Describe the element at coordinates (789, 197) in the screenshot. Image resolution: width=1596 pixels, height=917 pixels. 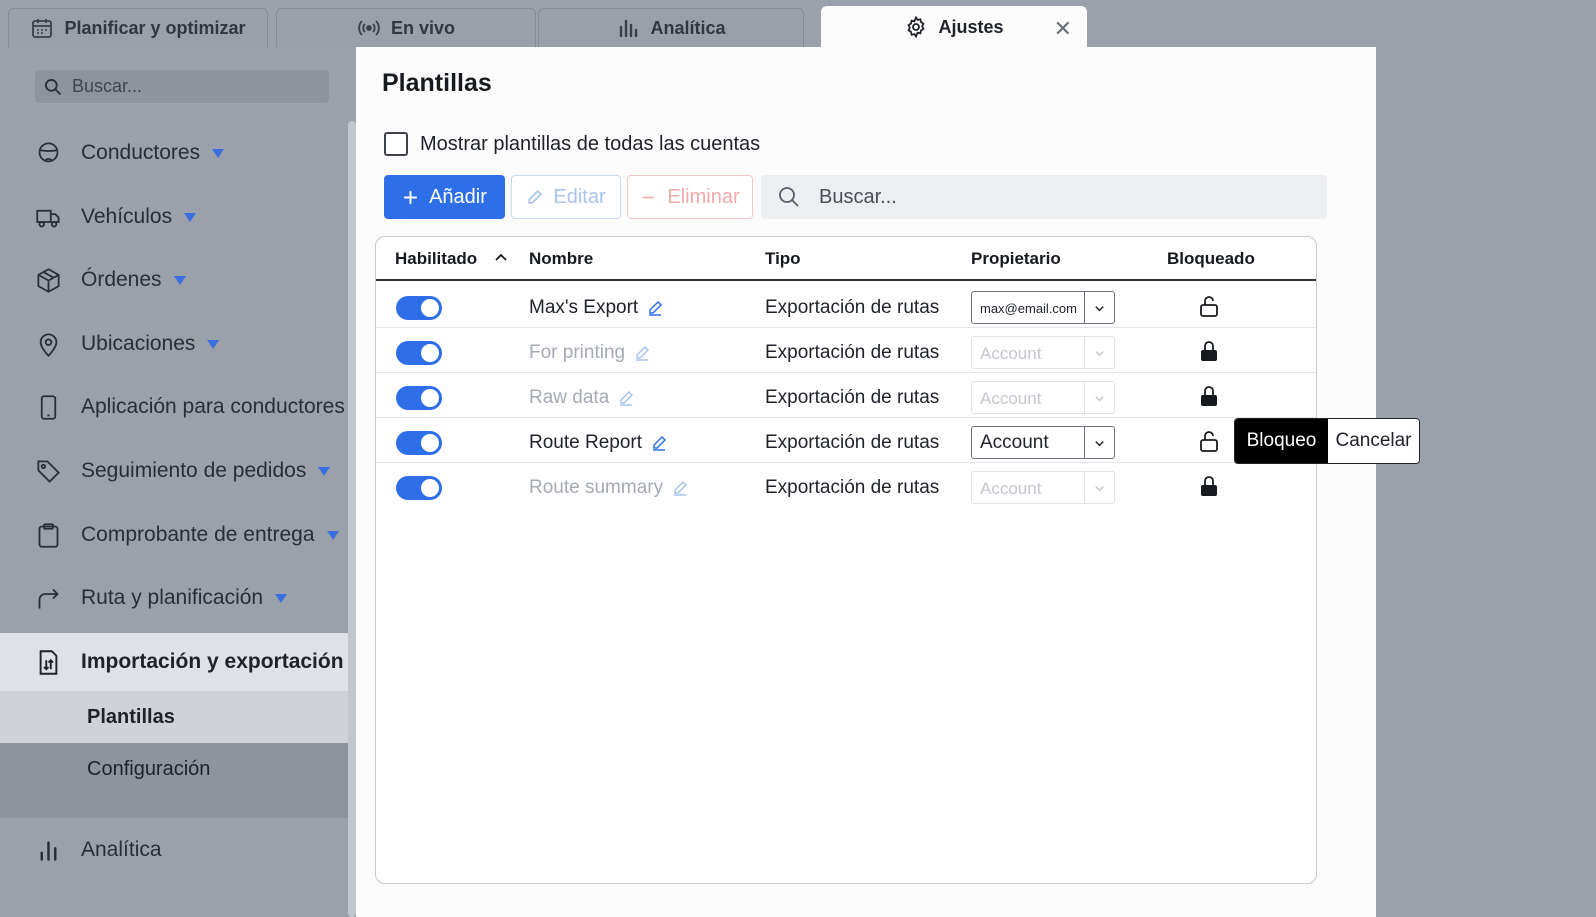
I see `search-icon` at that location.